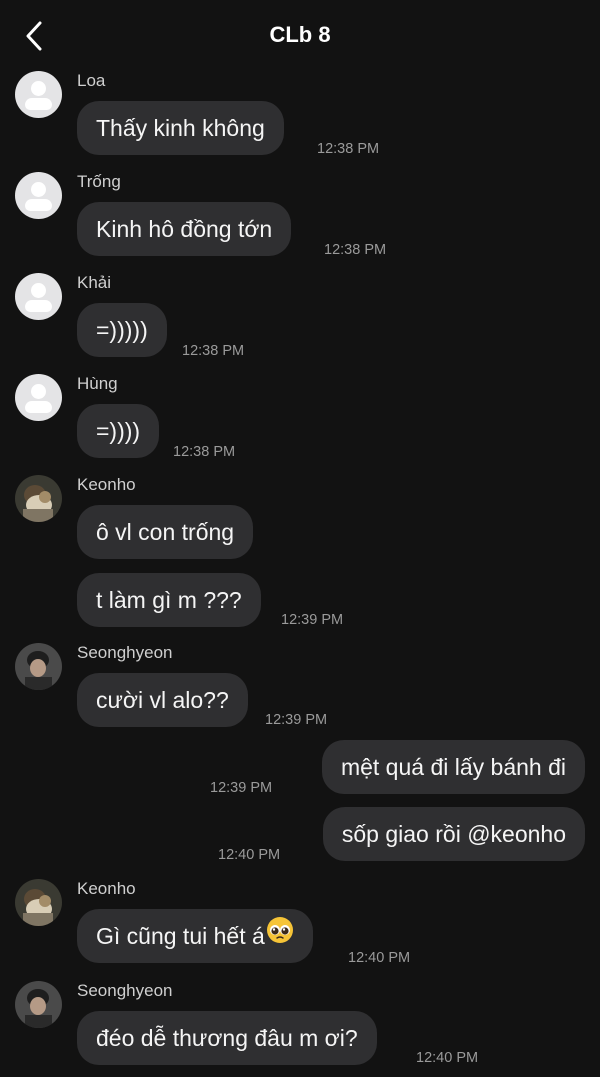  Describe the element at coordinates (453, 767) in the screenshot. I see `message-bubble: mệt quá đi lấy bánh đi` at that location.